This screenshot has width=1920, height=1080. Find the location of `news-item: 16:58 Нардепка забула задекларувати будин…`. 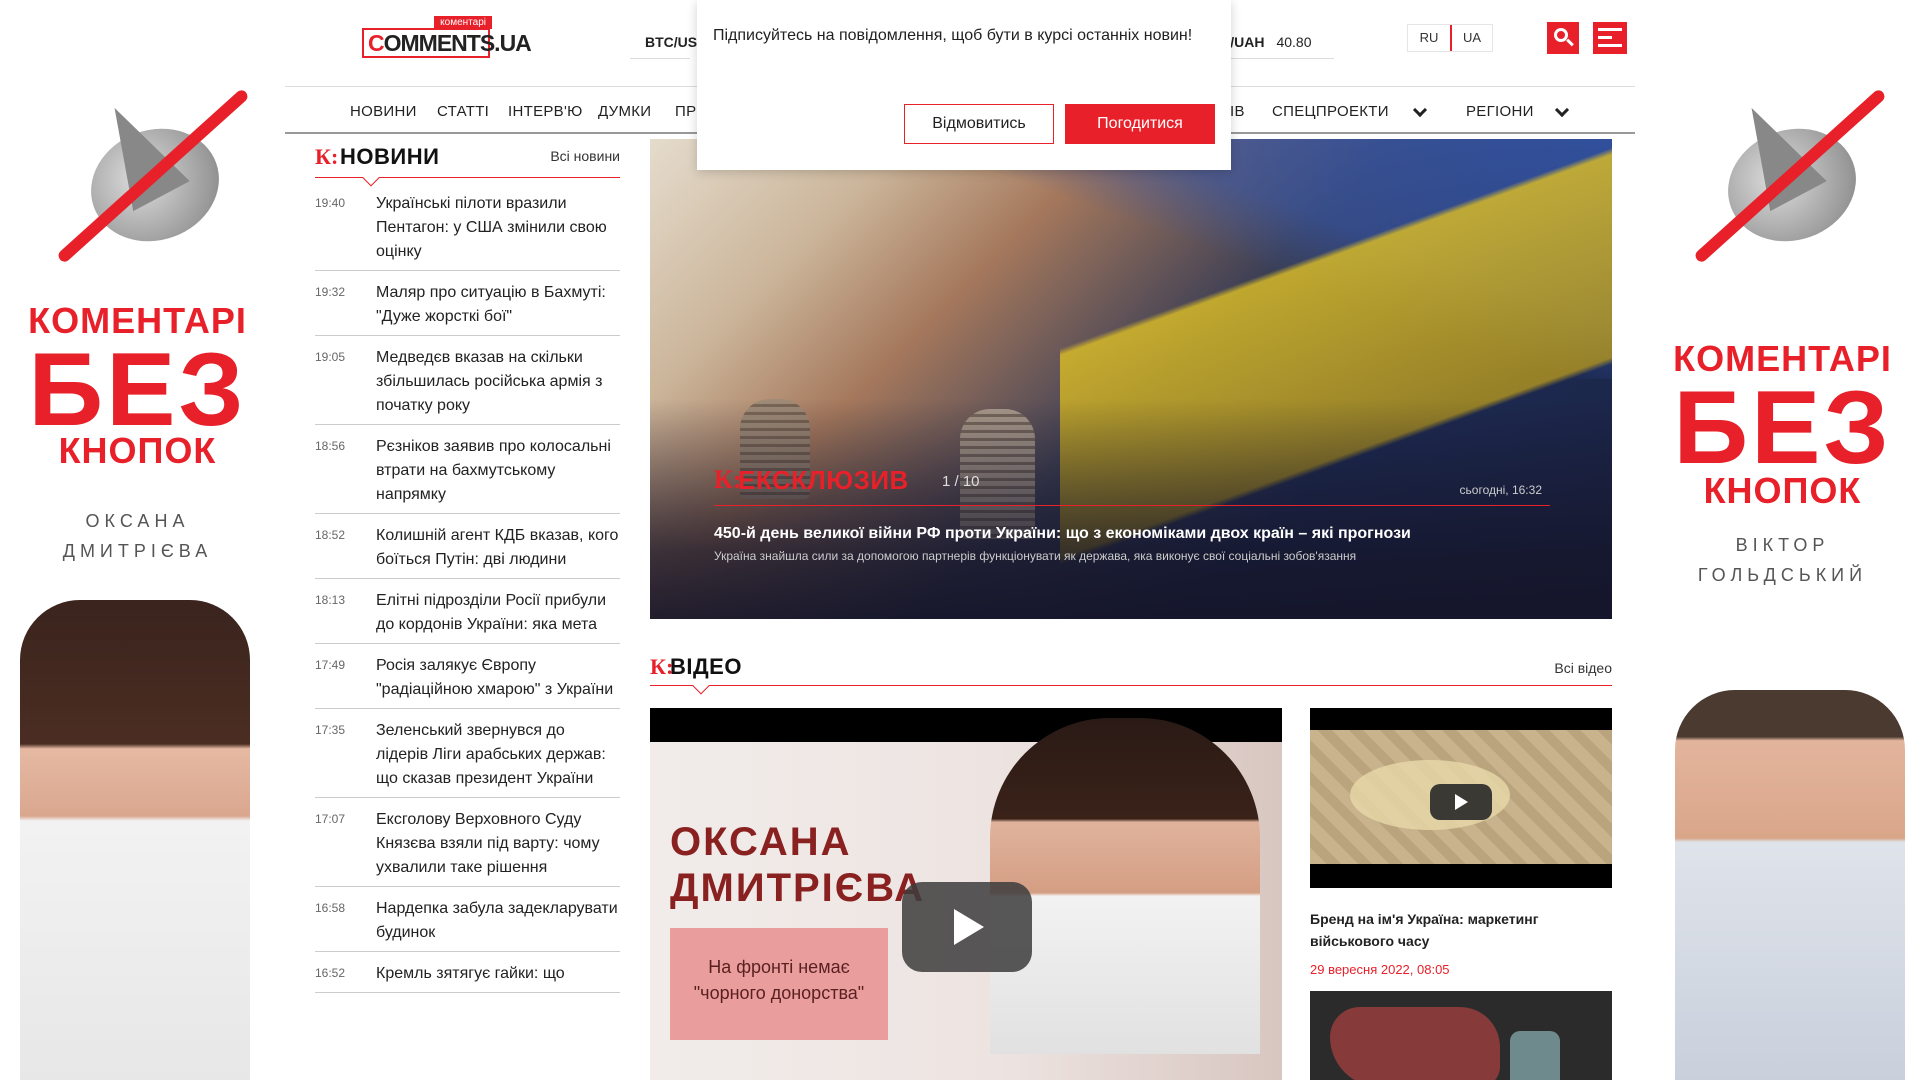

news-item: 16:58 Нардепка забула задекларувати будин… is located at coordinates (467, 924).